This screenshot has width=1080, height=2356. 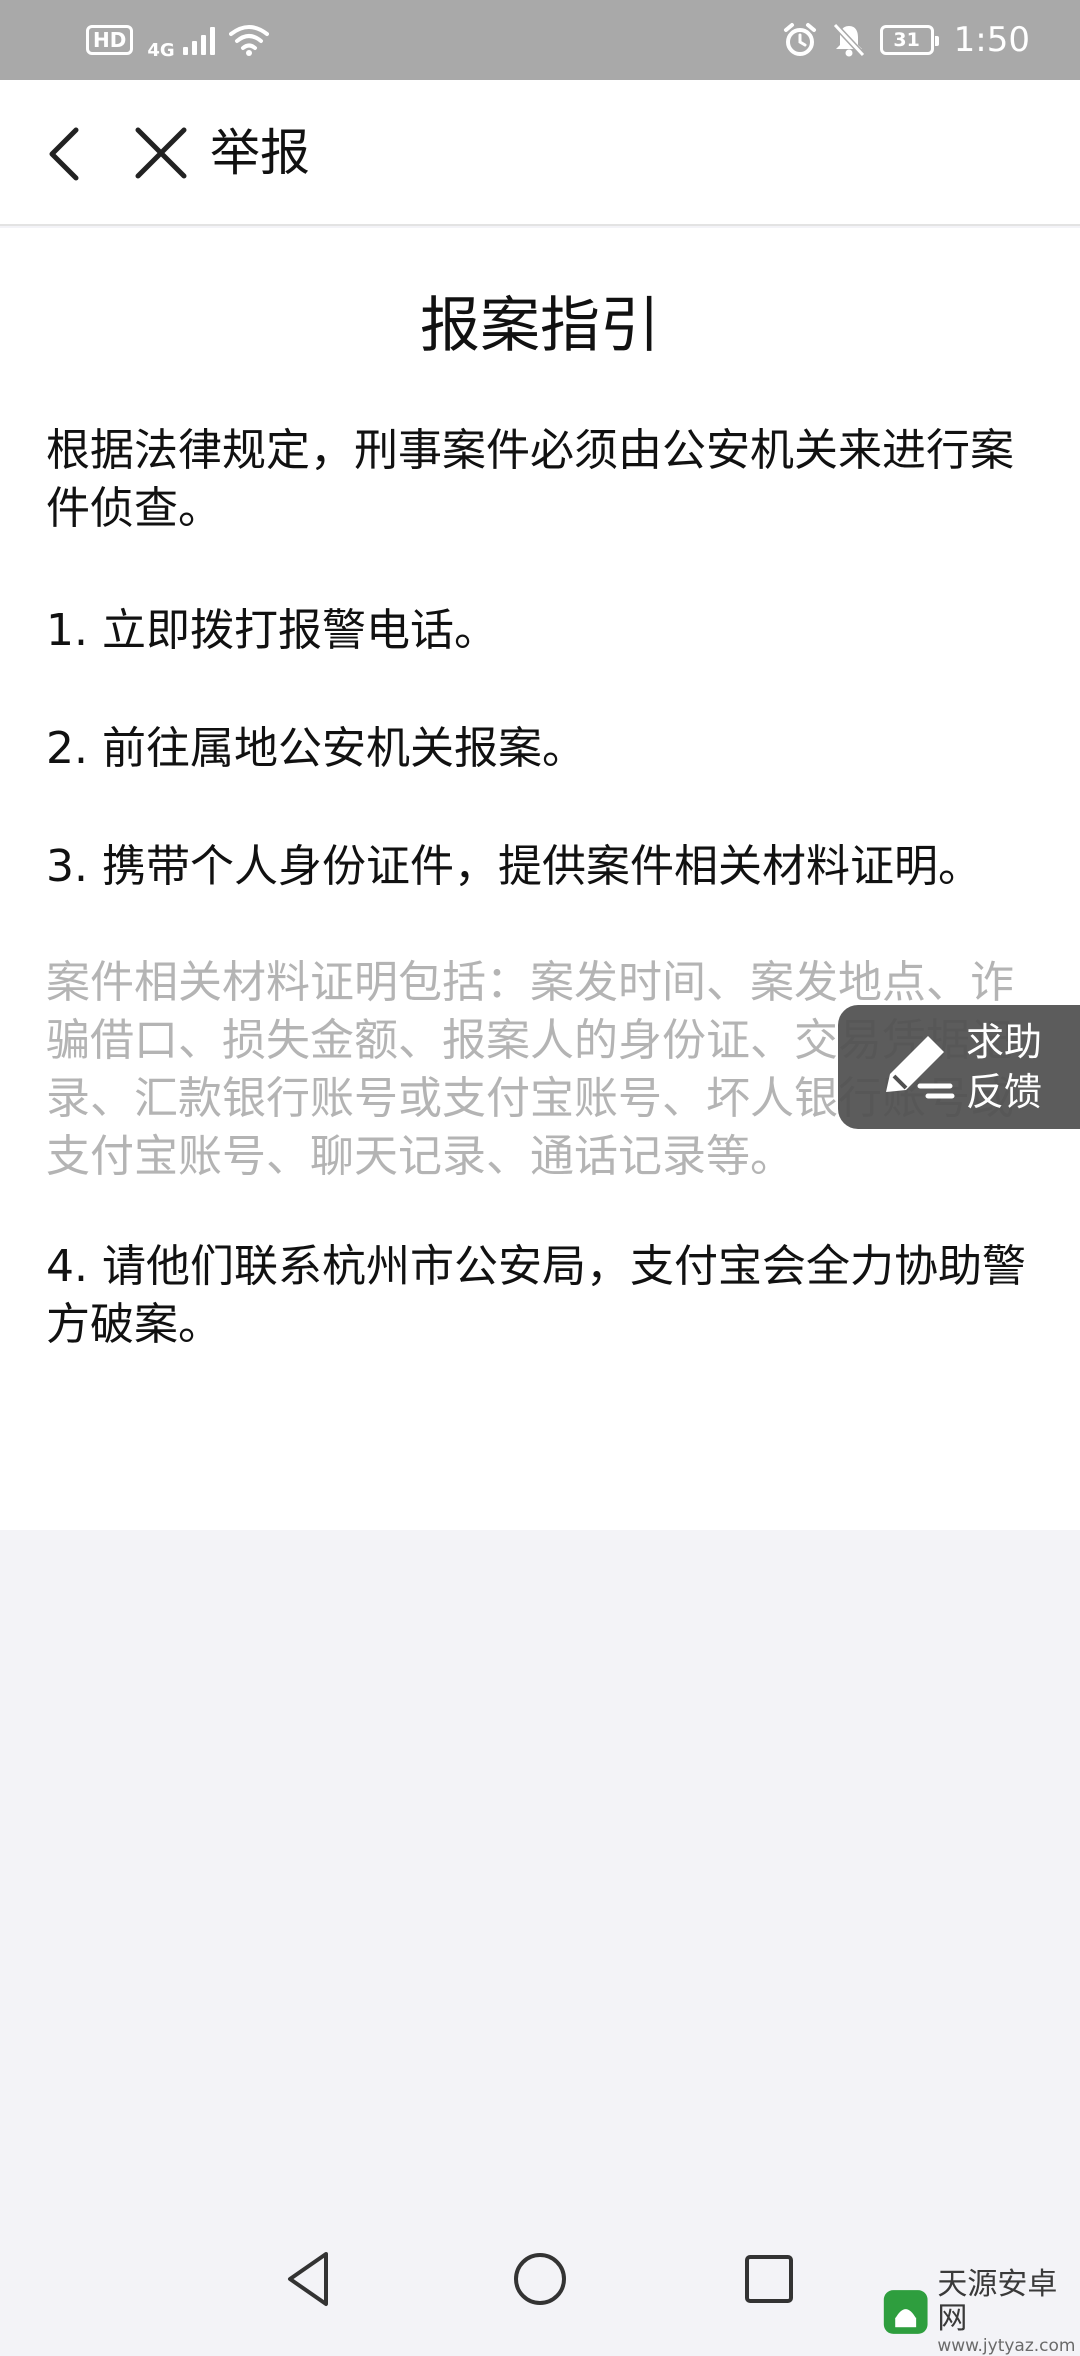 I want to click on feedback-label: 反馈, so click(x=1004, y=1092).